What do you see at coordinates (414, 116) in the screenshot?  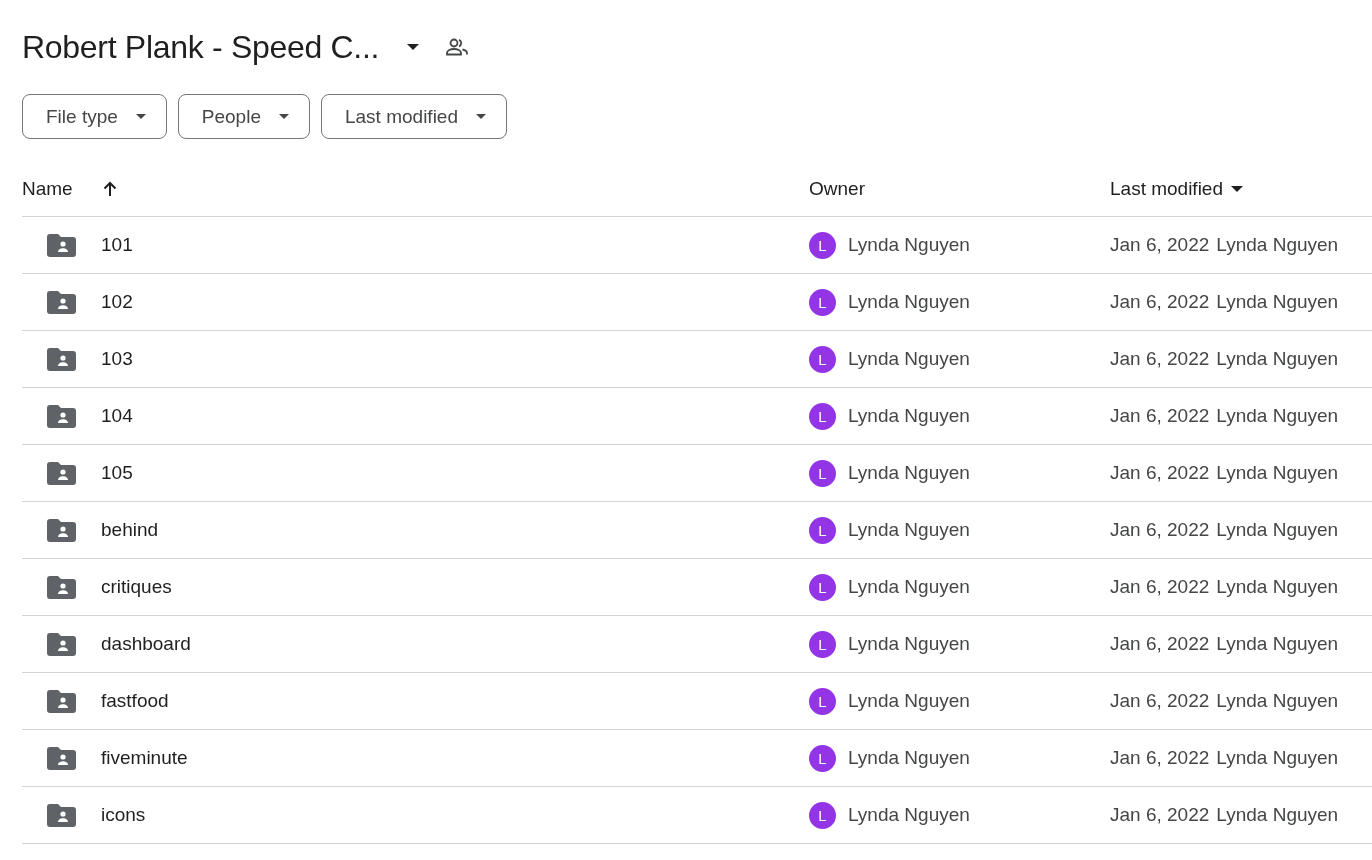 I see `filter-chip: Last modified` at bounding box center [414, 116].